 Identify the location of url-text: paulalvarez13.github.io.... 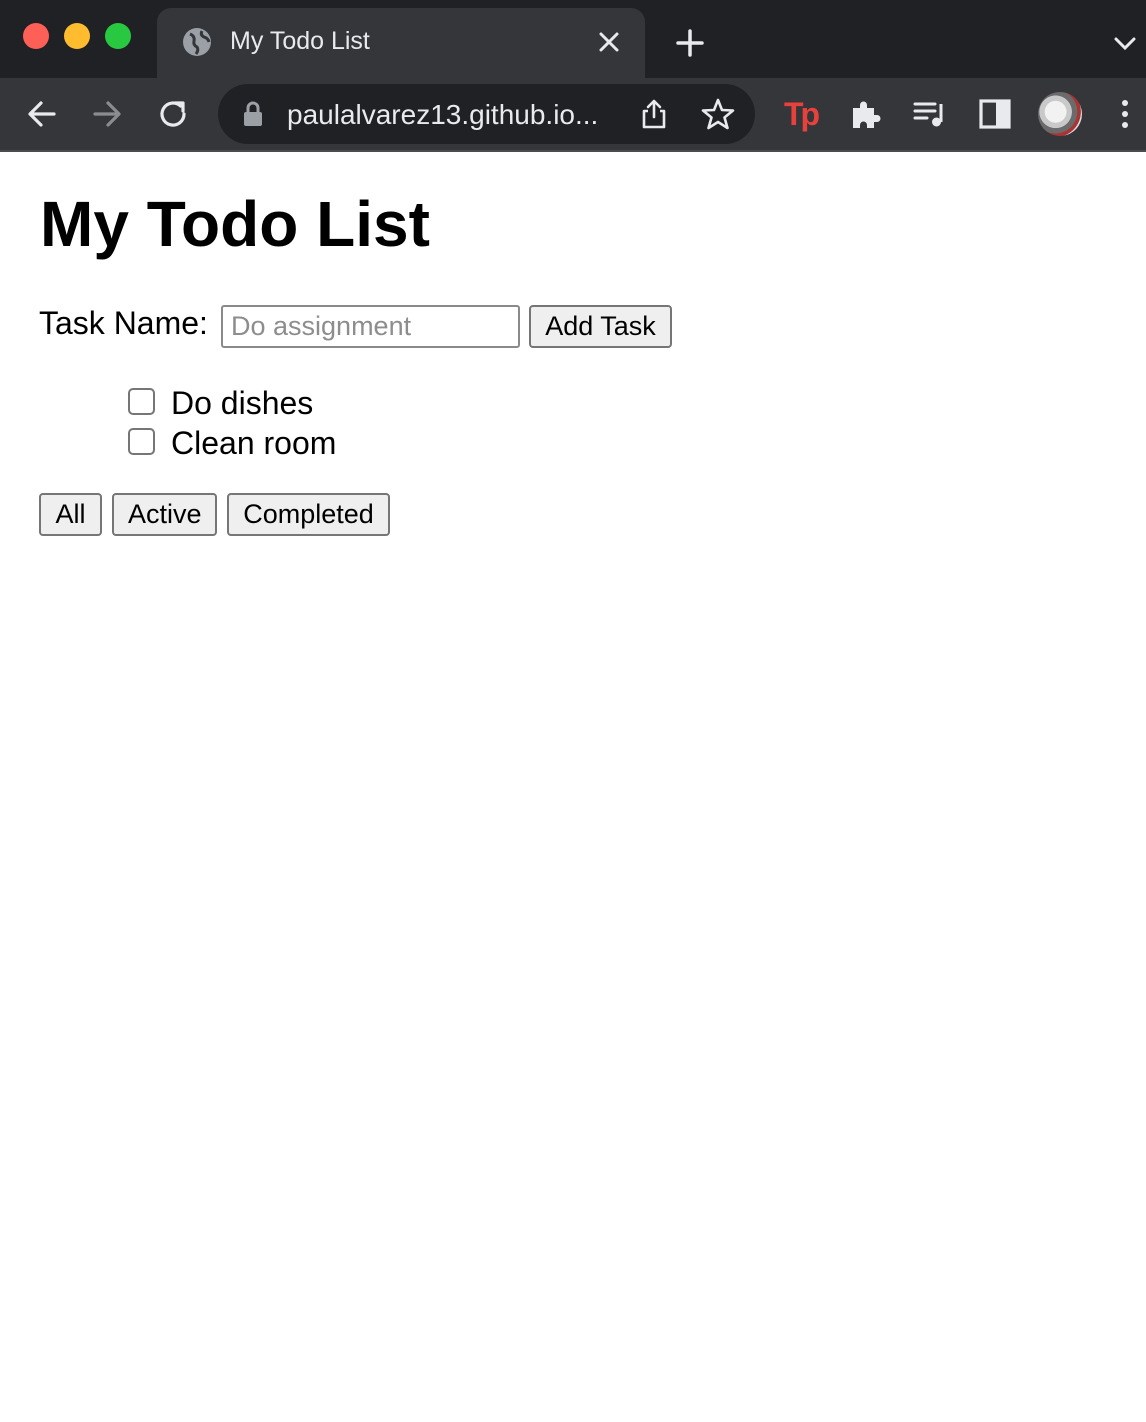
(442, 115).